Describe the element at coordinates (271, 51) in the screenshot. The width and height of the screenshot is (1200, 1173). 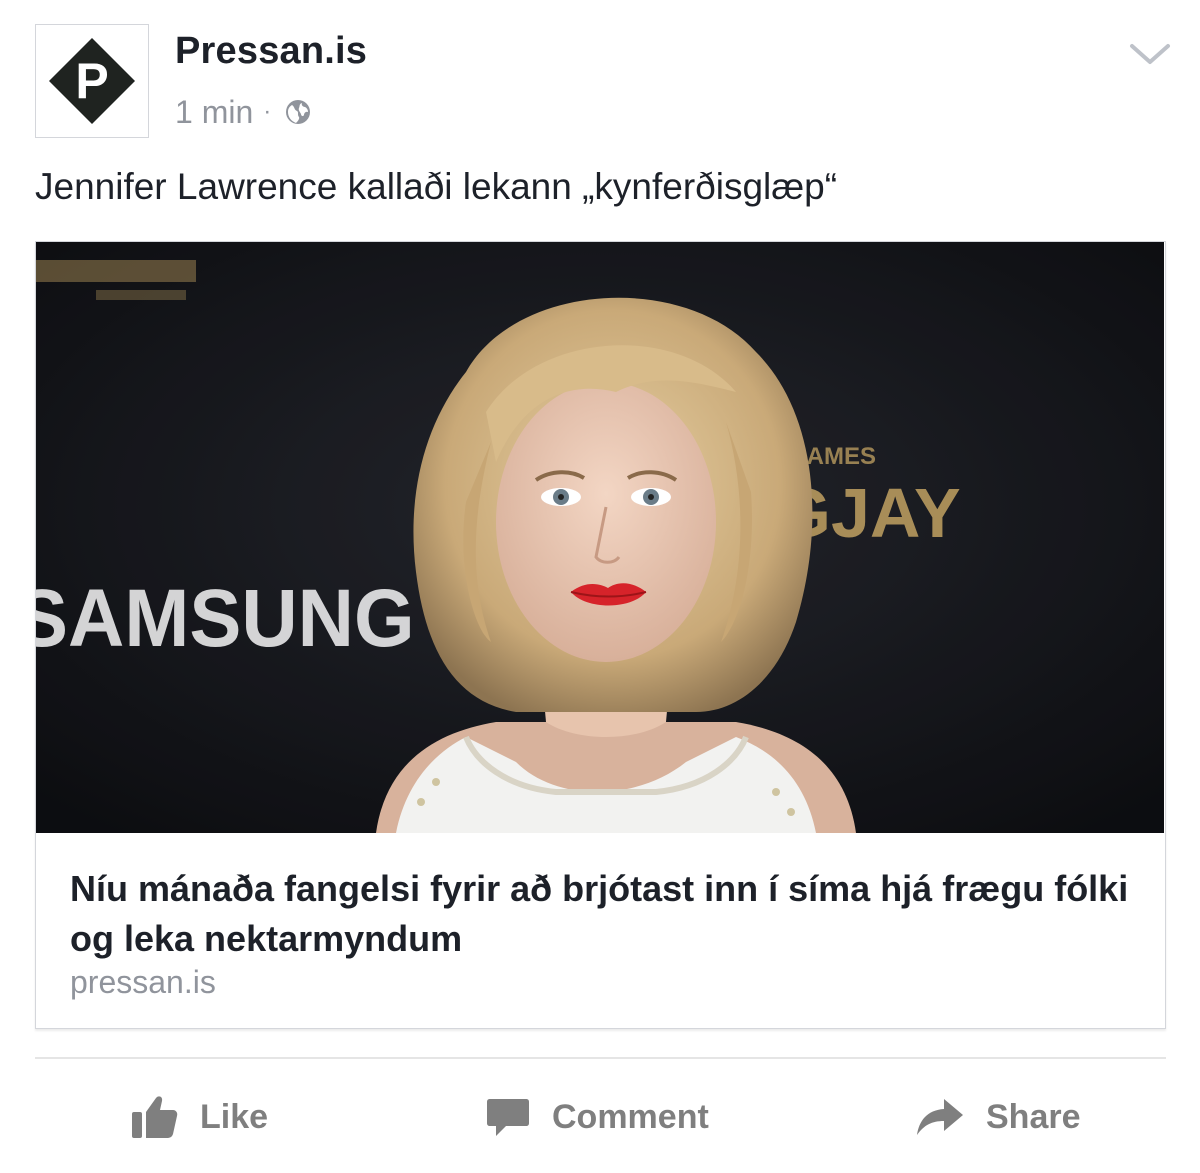
I see `page-name: Pressan.is` at that location.